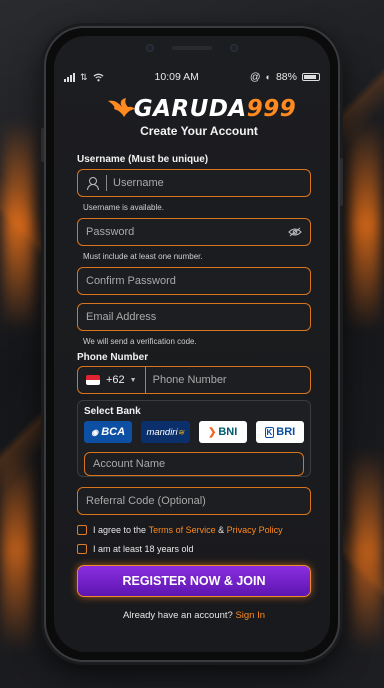 The height and width of the screenshot is (688, 384). I want to click on bca-logo-icon: ◉, so click(95, 432).